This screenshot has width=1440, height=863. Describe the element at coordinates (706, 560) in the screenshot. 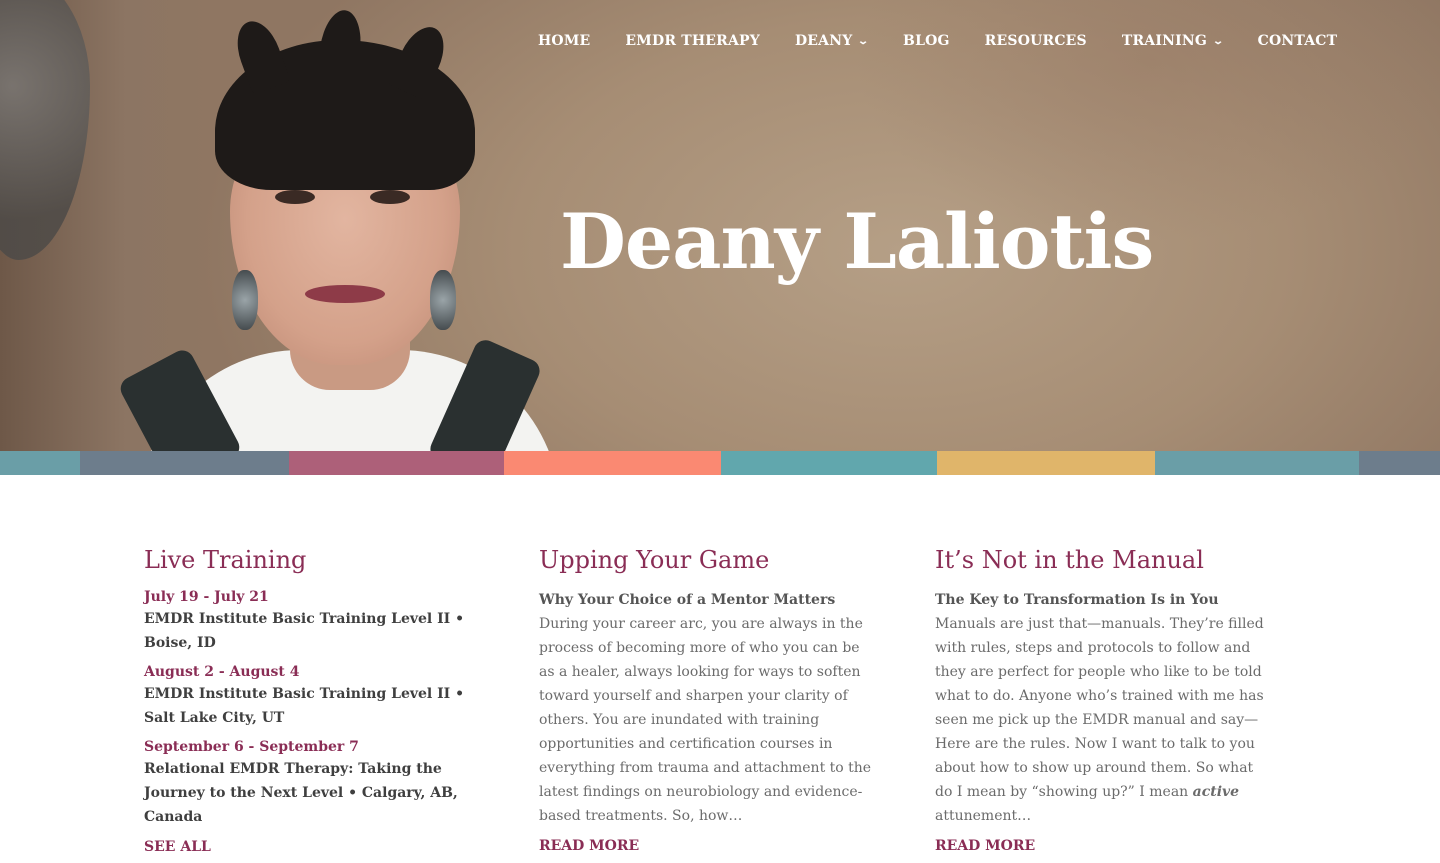

I see `post-heading: Upping Your Game` at that location.